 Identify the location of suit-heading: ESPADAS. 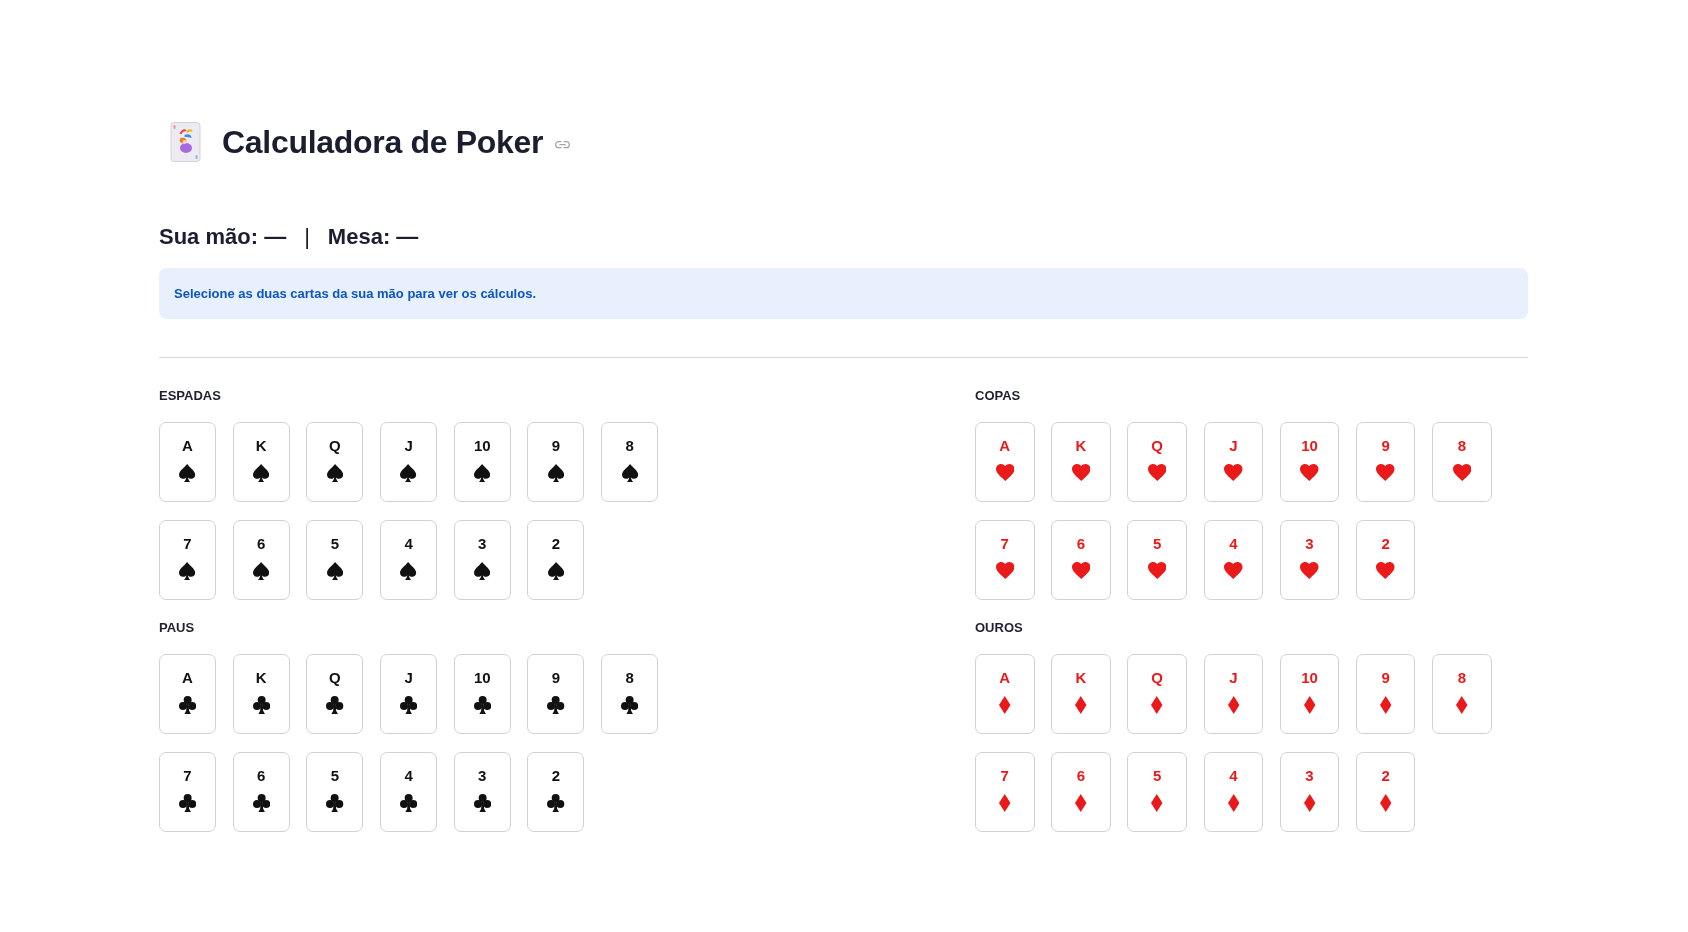
(190, 396).